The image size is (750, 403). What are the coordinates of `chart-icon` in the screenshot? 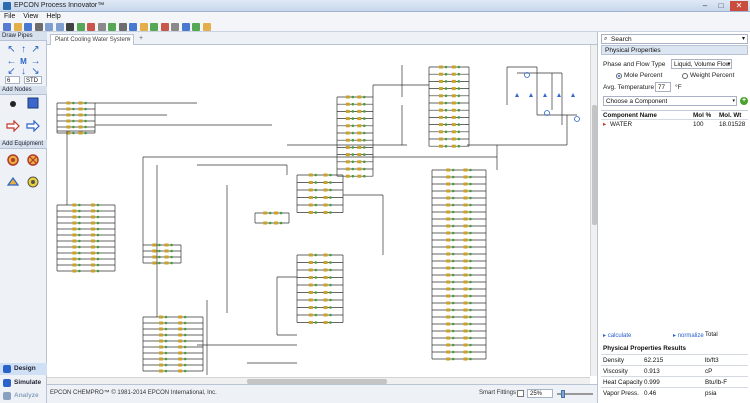 It's located at (185, 27).